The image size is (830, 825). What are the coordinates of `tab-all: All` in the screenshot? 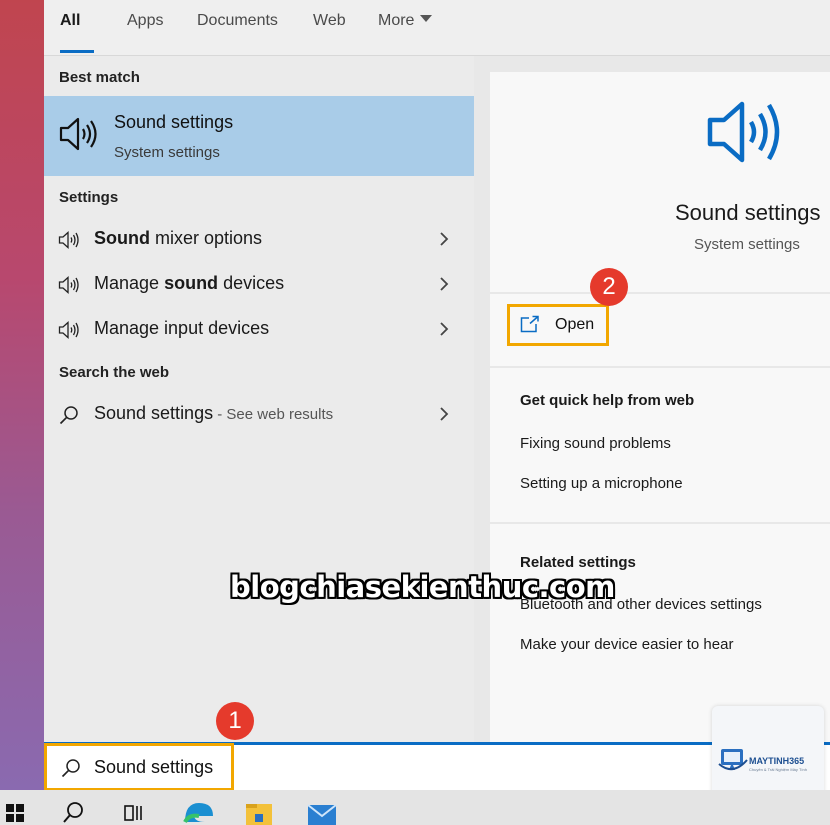 It's located at (70, 24).